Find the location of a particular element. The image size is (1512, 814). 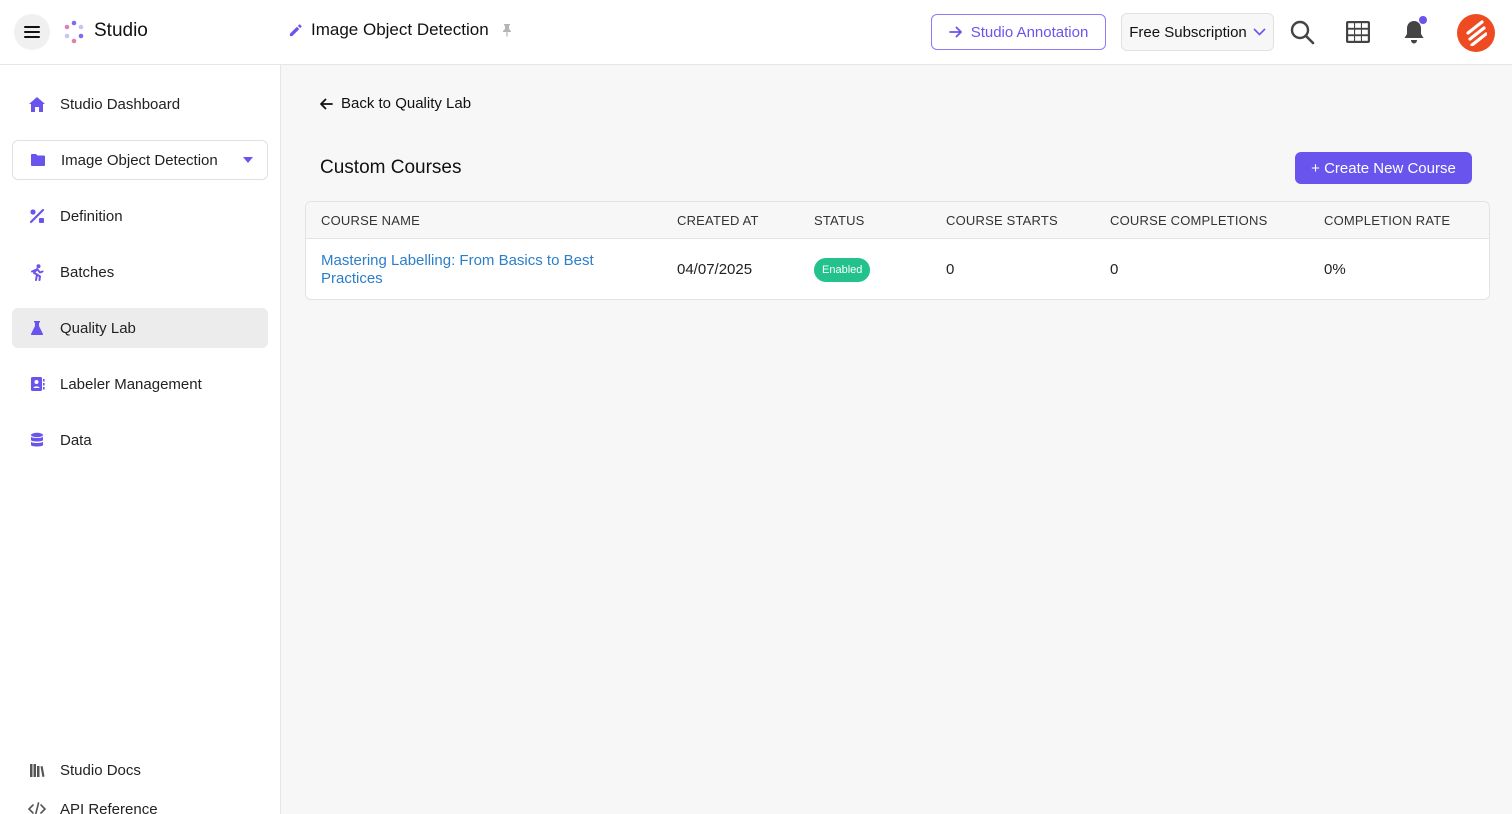

create-new-course-button: + Create New Course is located at coordinates (1383, 168).